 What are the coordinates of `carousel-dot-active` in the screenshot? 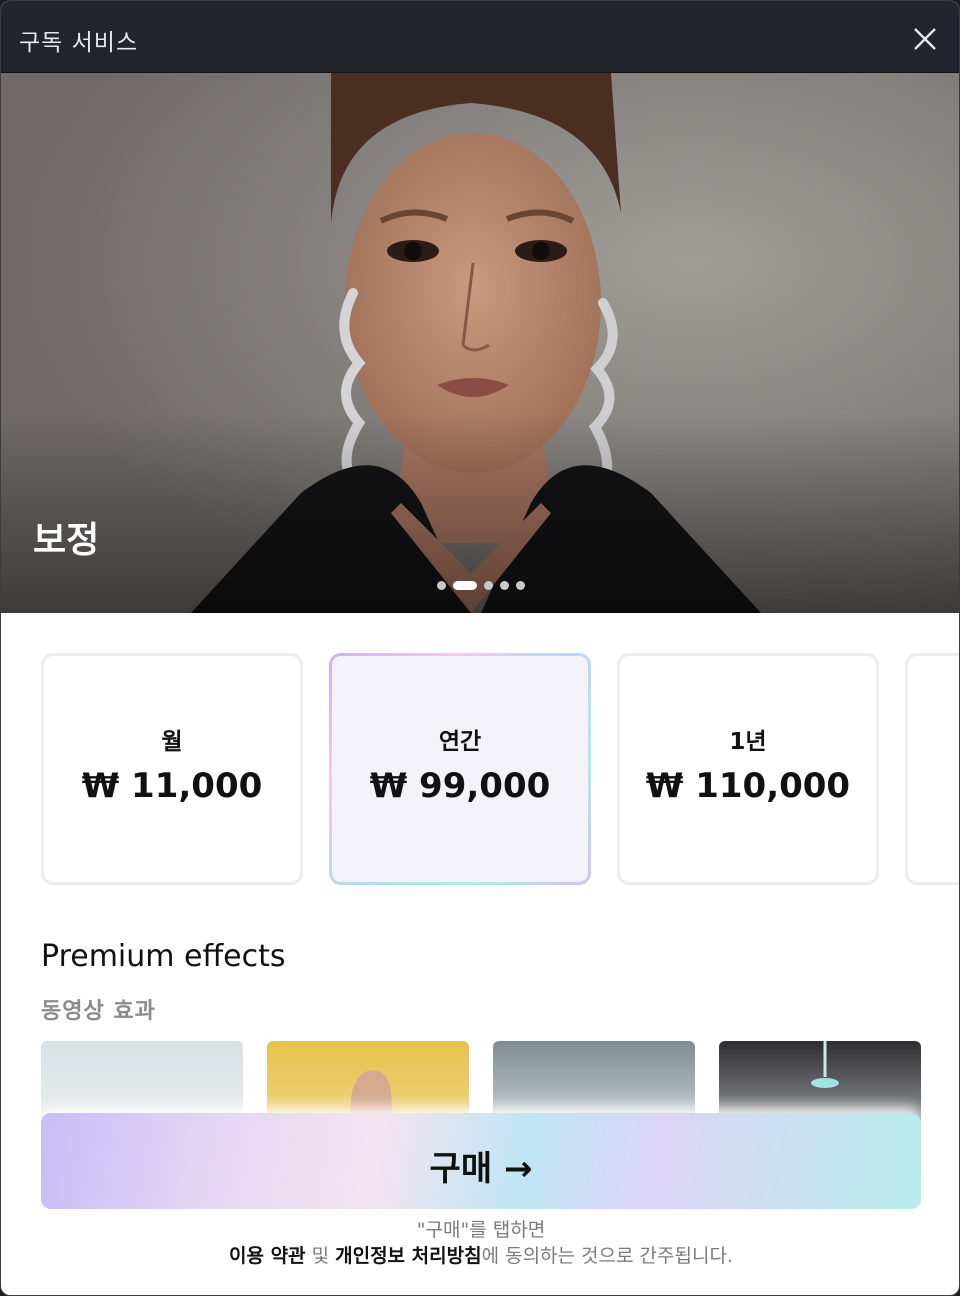 It's located at (465, 585).